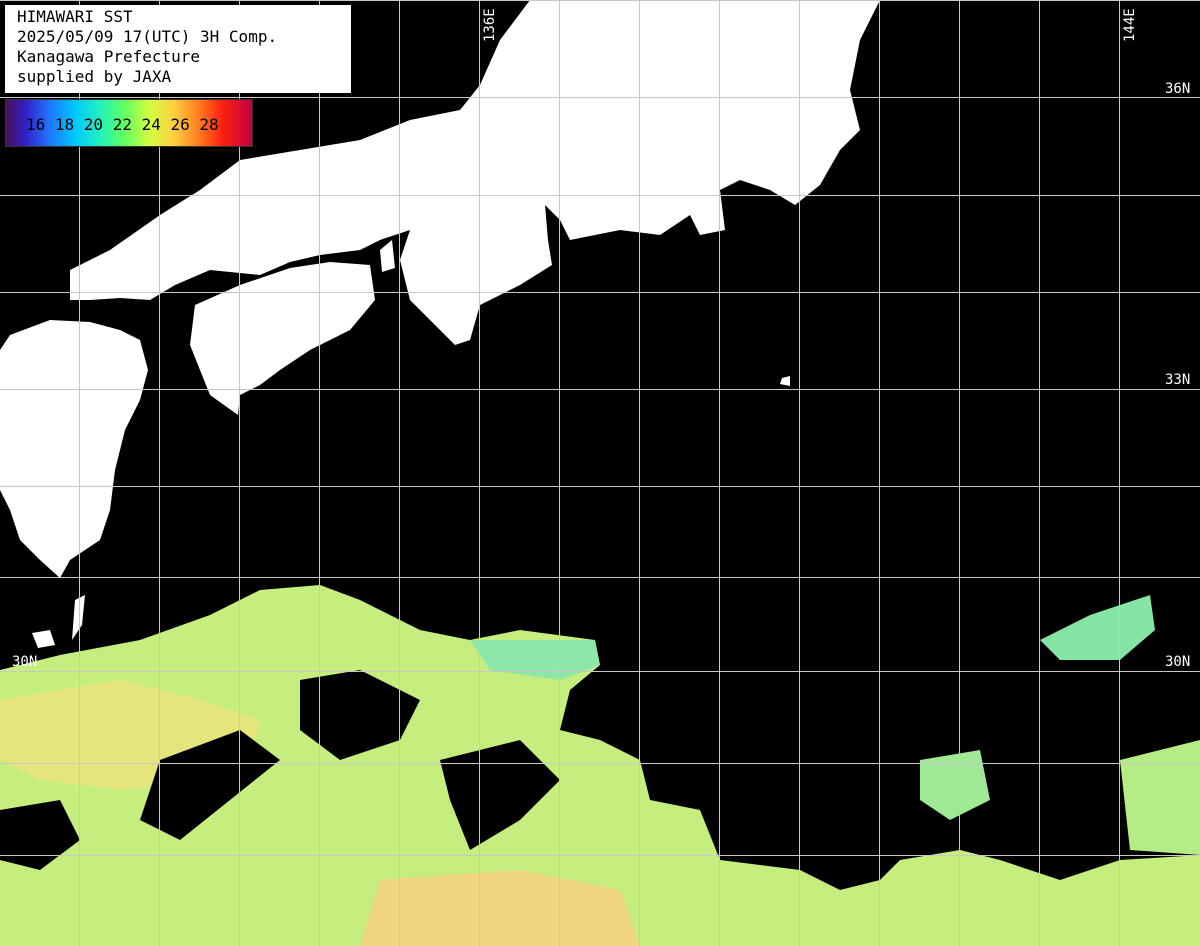  What do you see at coordinates (20, 380) in the screenshot?
I see `lat-label-33n-left: 33` at bounding box center [20, 380].